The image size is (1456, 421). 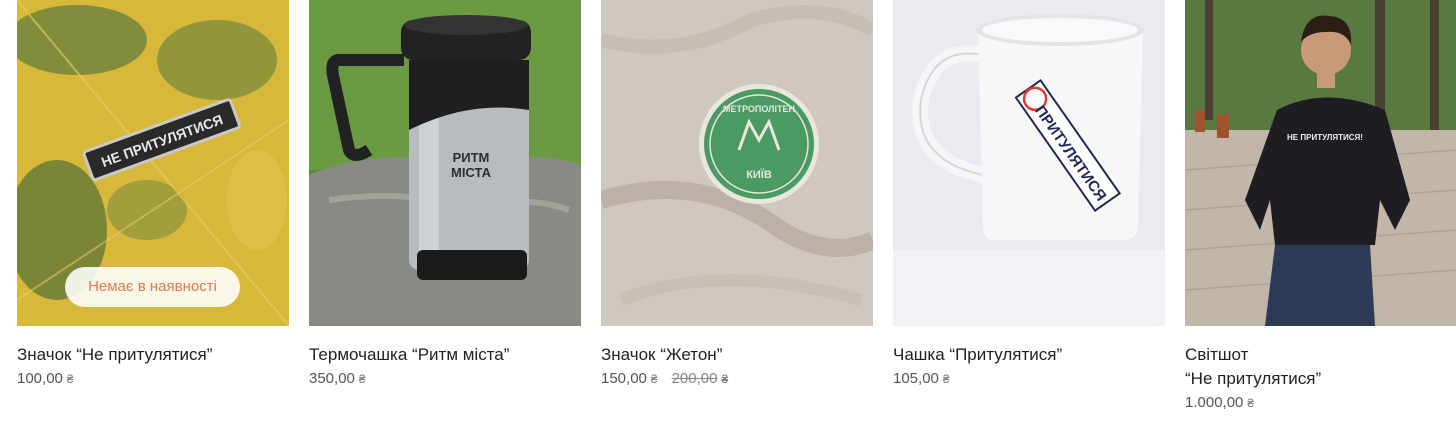 I want to click on out-of-stock-badge: Немає в наявності, so click(x=152, y=287).